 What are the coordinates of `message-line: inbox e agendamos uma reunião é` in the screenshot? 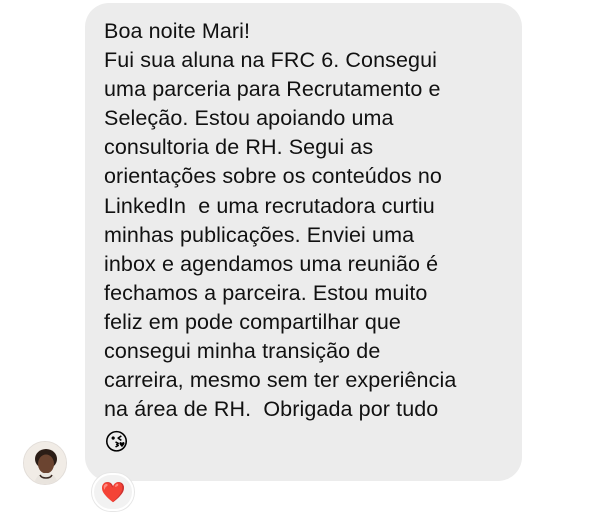 It's located at (271, 263).